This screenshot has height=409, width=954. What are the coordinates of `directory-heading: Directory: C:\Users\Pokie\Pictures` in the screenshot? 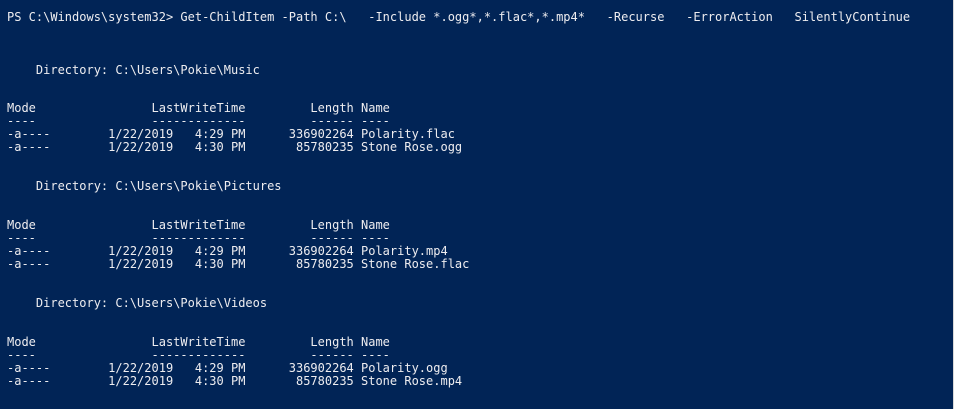 It's located at (144, 186).